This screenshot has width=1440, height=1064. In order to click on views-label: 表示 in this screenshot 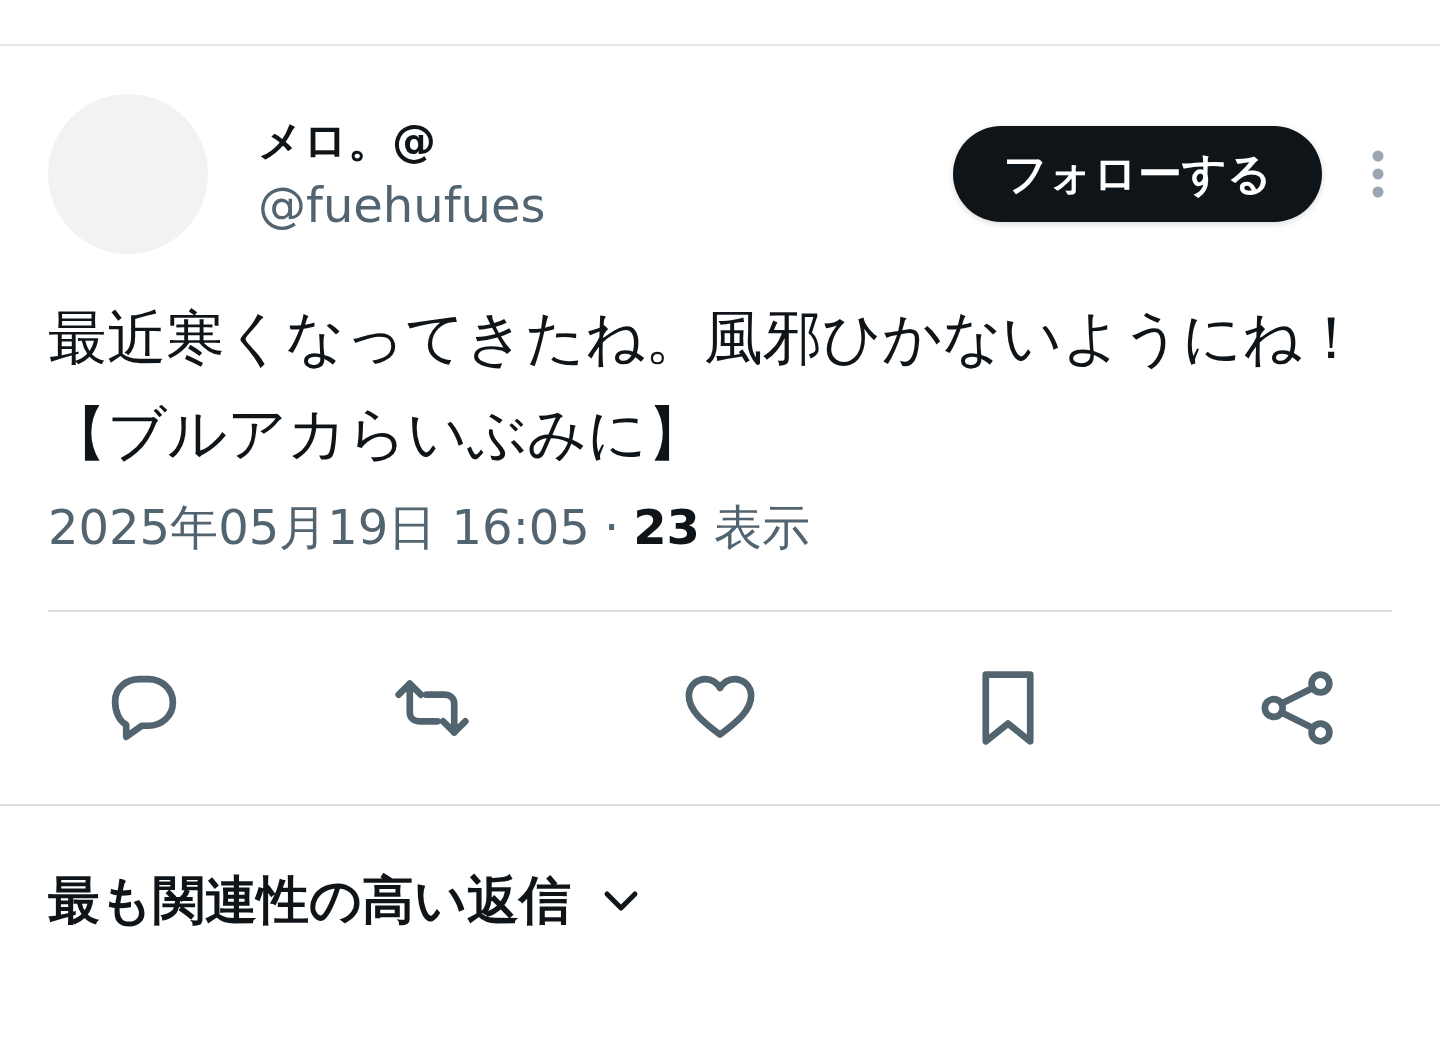, I will do `click(761, 527)`.